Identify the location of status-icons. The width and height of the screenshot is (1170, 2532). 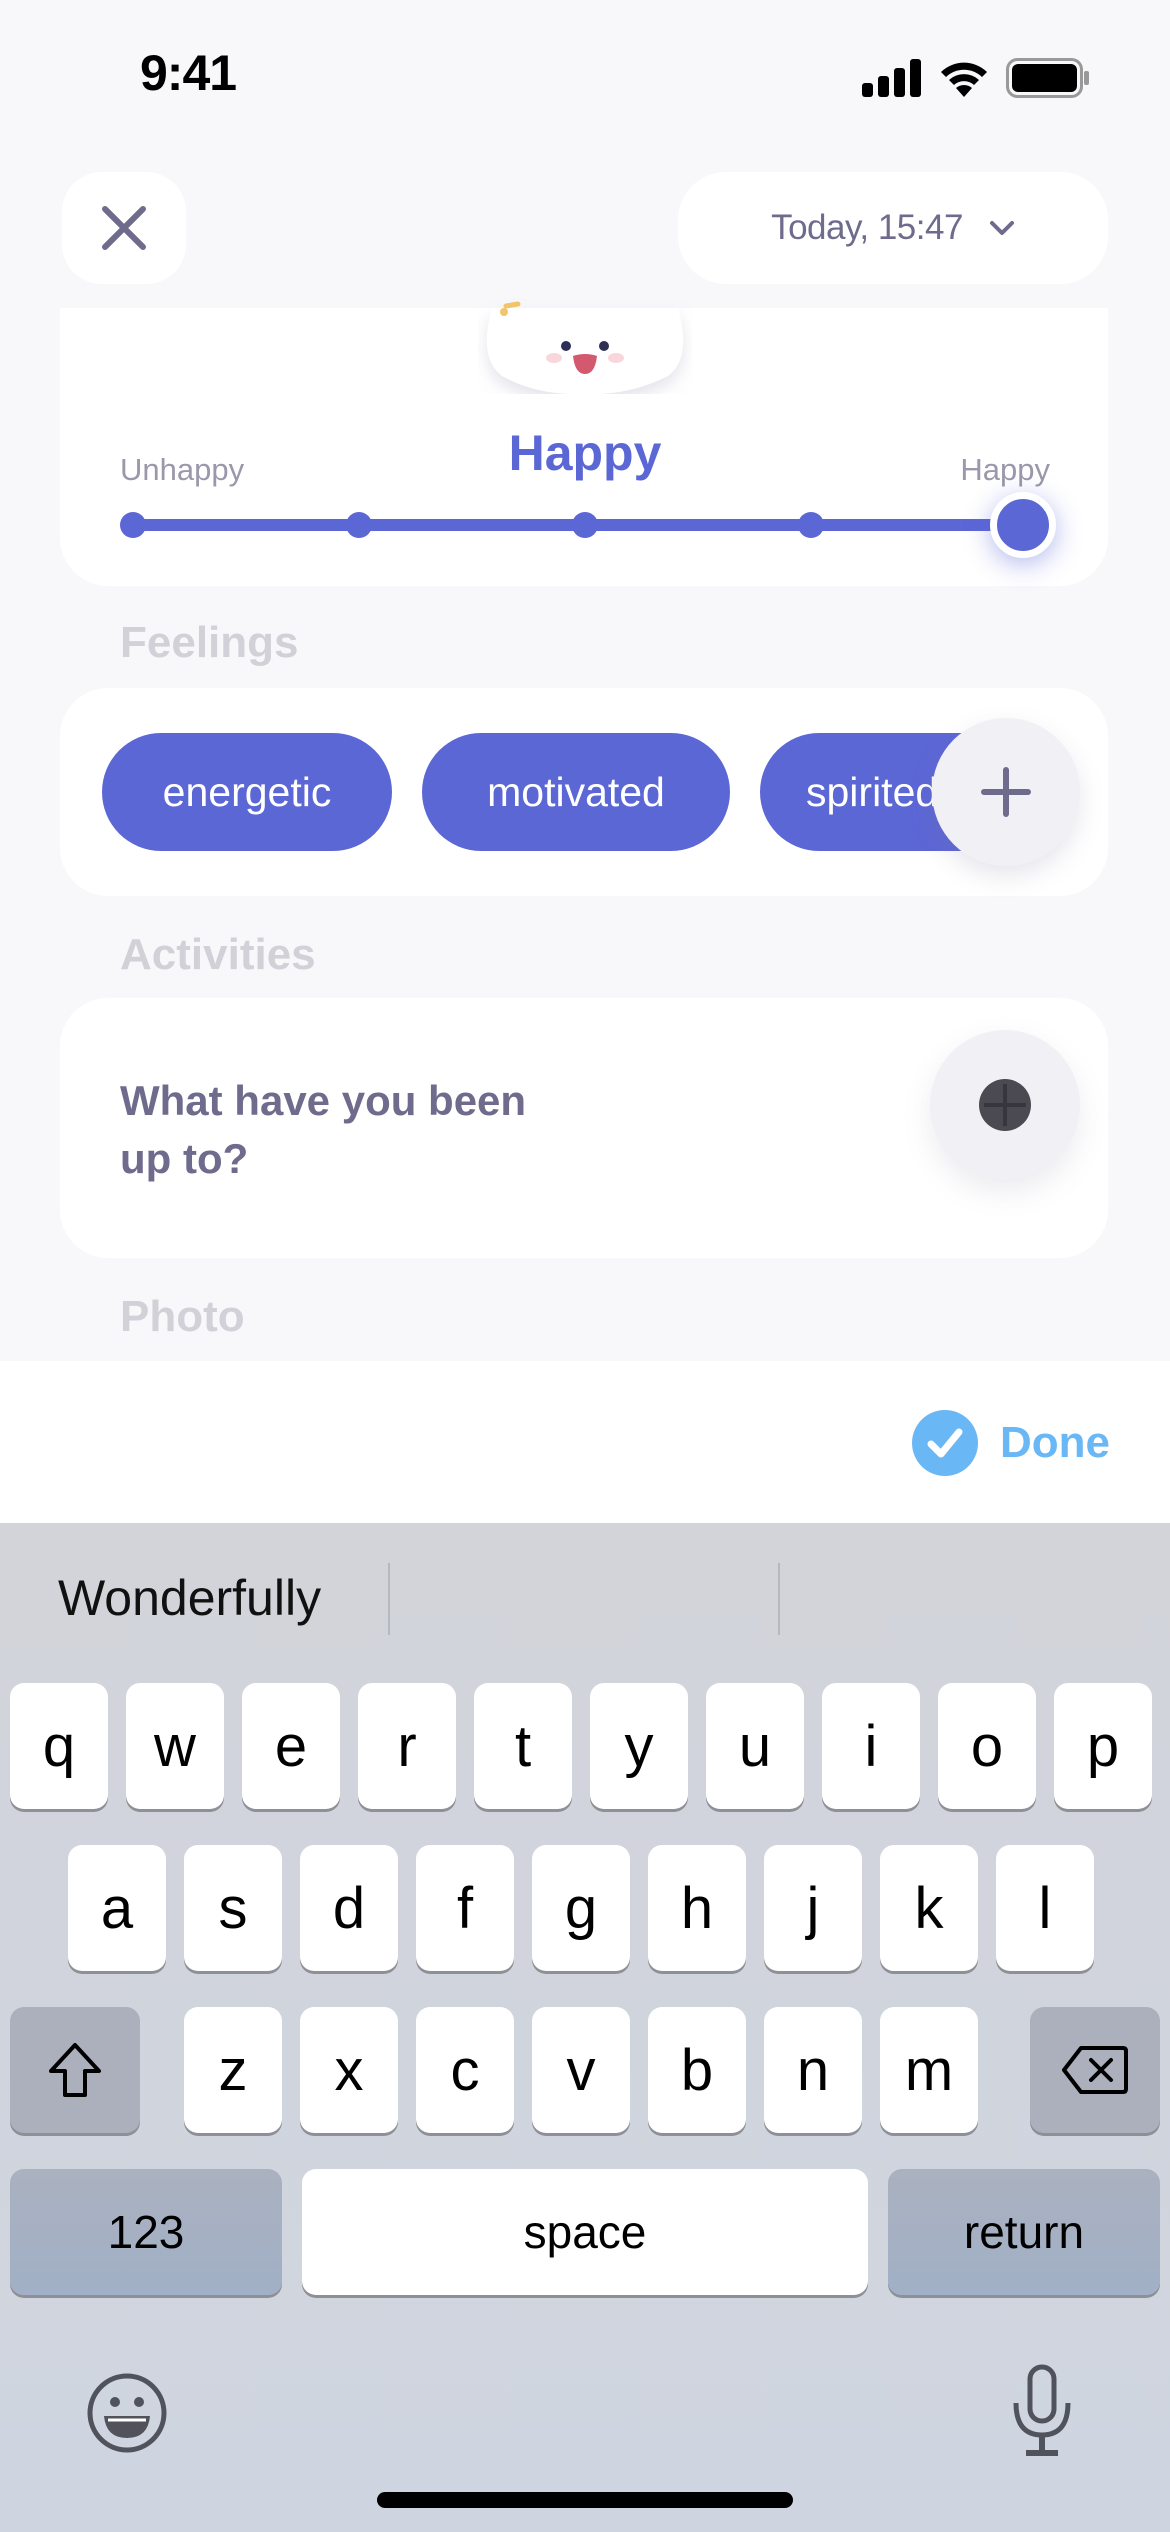
(976, 78).